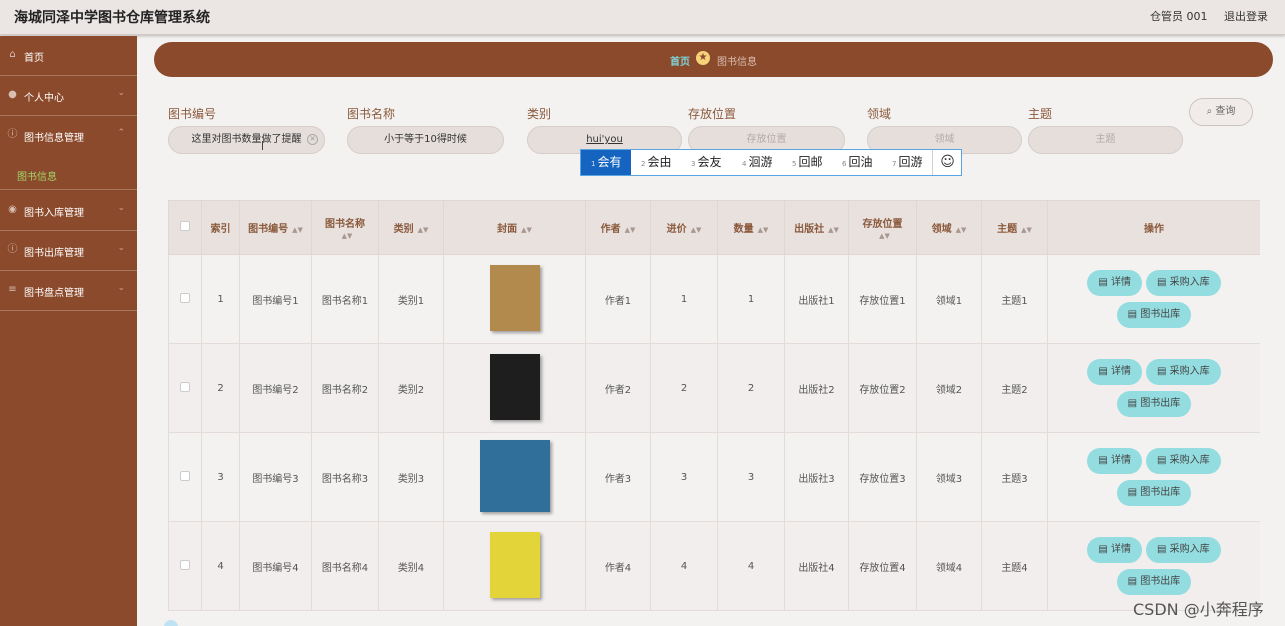 The image size is (1285, 626). Describe the element at coordinates (816, 477) in the screenshot. I see `publisher-cell: 出版社3` at that location.